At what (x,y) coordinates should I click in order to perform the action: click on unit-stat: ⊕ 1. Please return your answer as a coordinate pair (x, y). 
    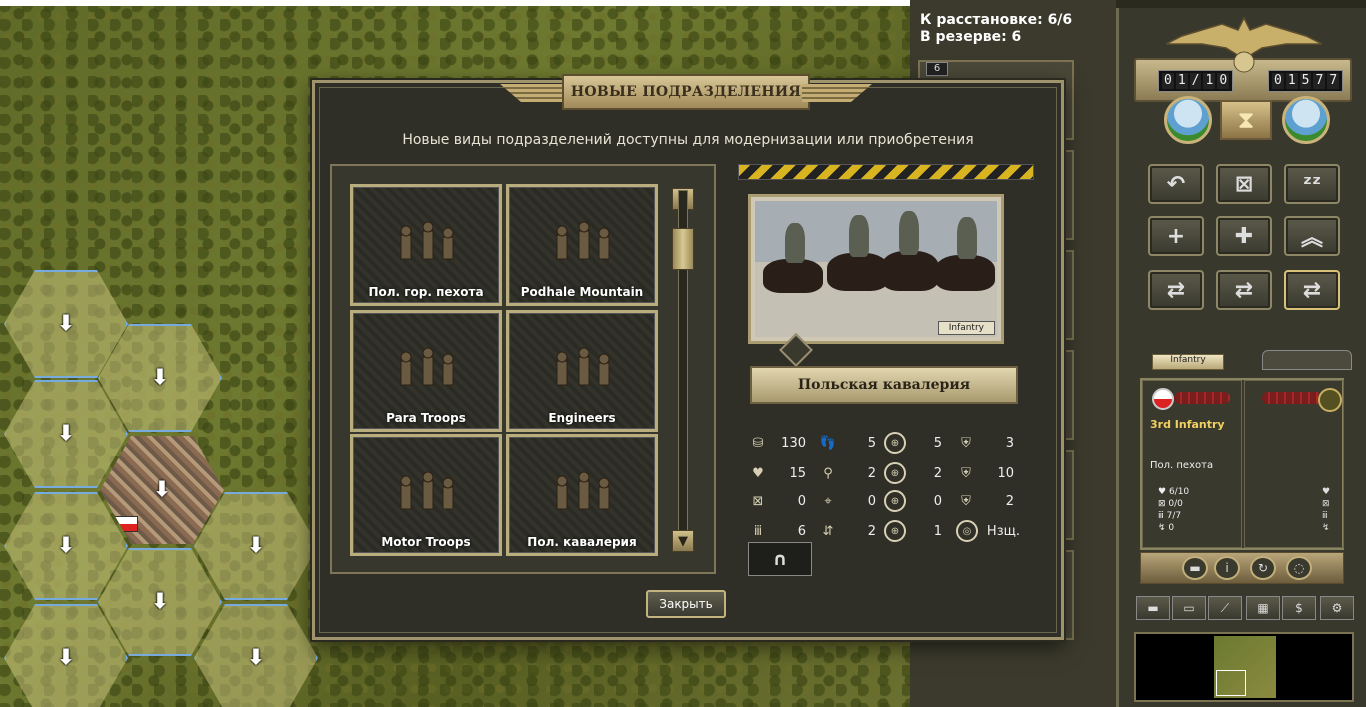
    Looking at the image, I should click on (913, 531).